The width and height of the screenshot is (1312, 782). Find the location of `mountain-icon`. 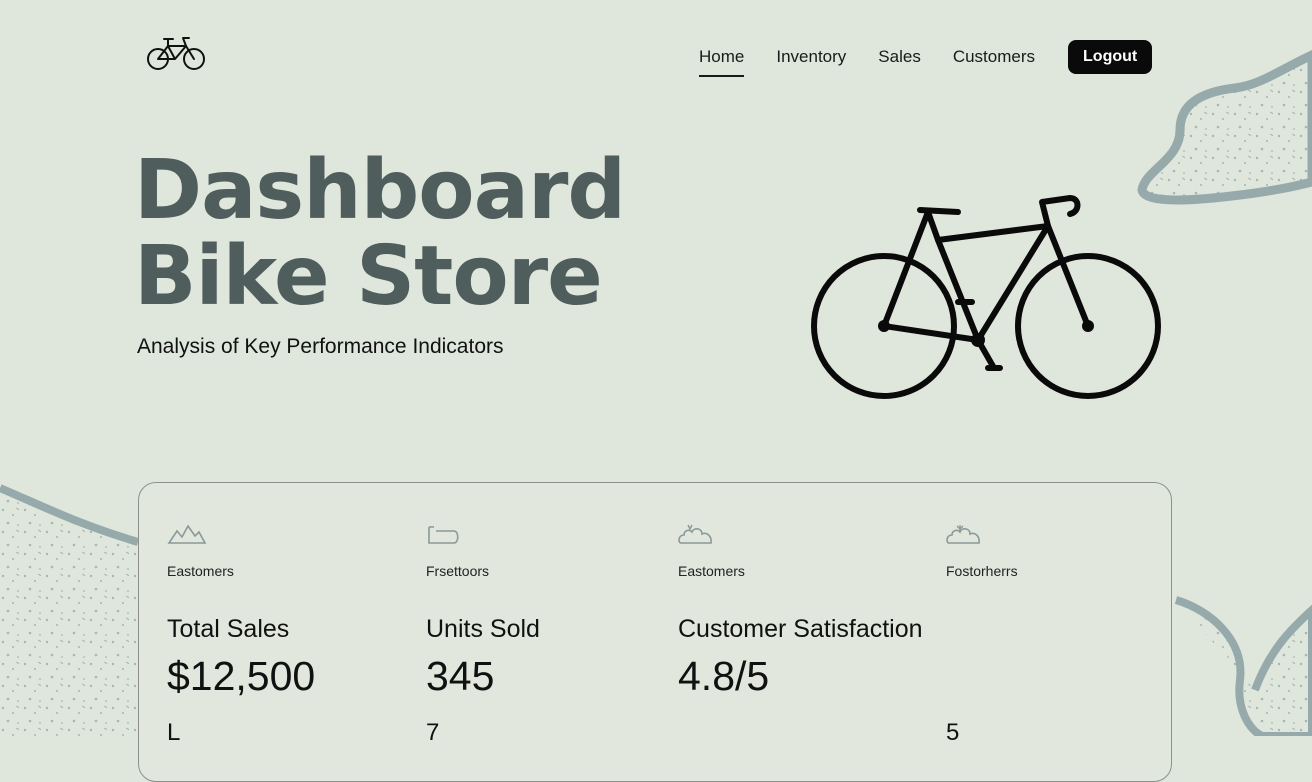

mountain-icon is located at coordinates (187, 534).